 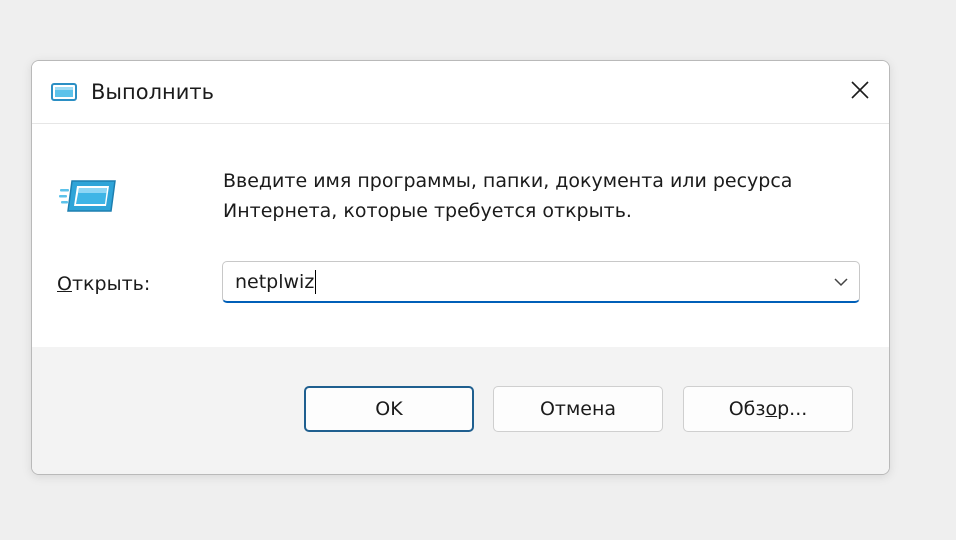 What do you see at coordinates (771, 409) in the screenshot?
I see `browse-label-accelerator: о` at bounding box center [771, 409].